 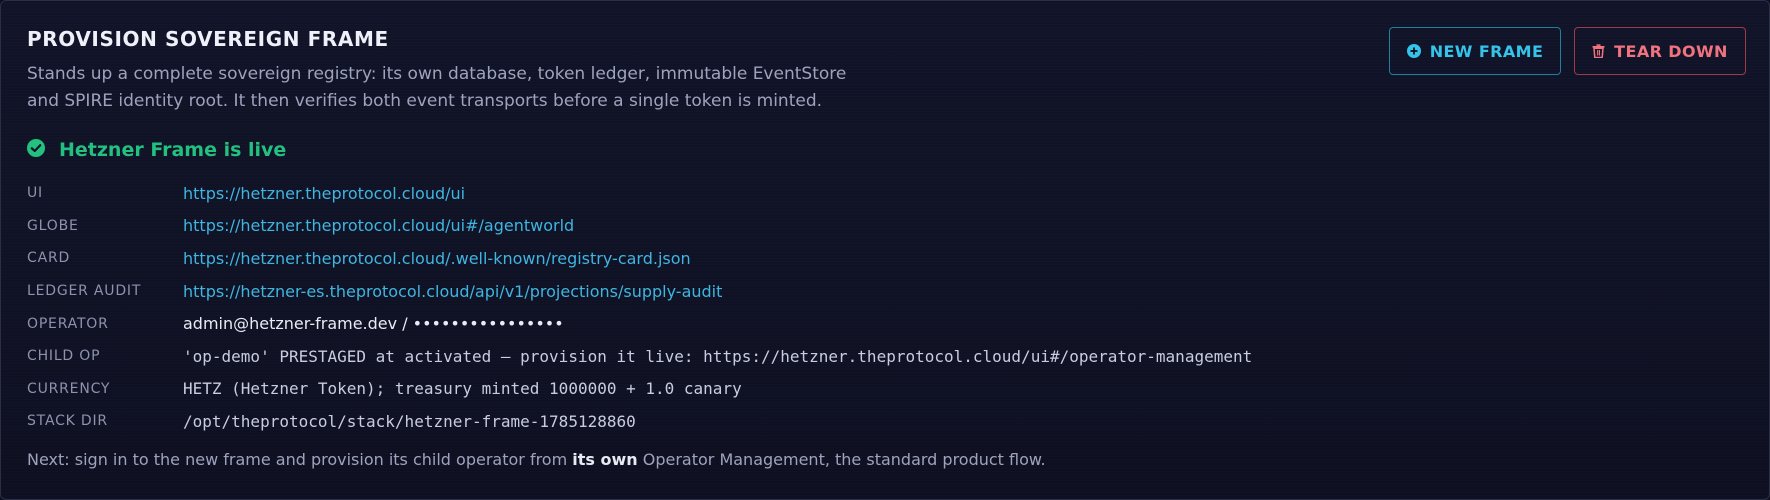 I want to click on tear-down-button: TEAR DOWN, so click(x=1660, y=51).